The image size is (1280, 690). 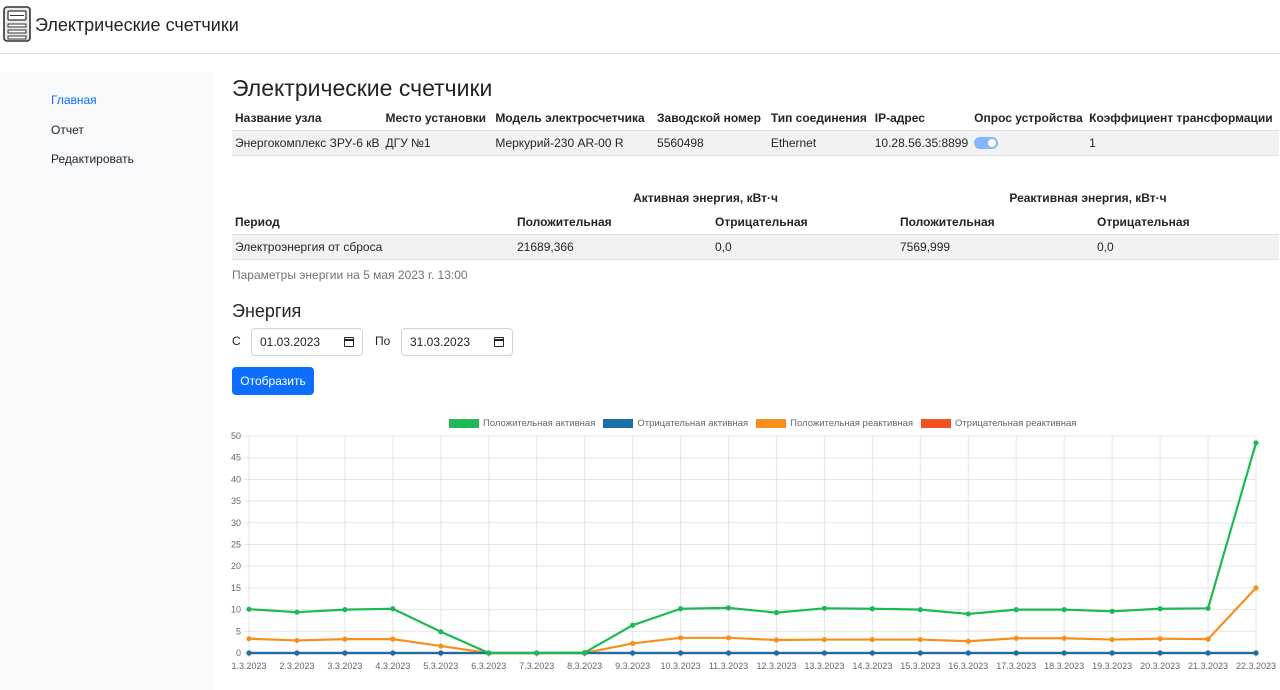 What do you see at coordinates (872, 666) in the screenshot?
I see `x-tick-label: 14.3.2023` at bounding box center [872, 666].